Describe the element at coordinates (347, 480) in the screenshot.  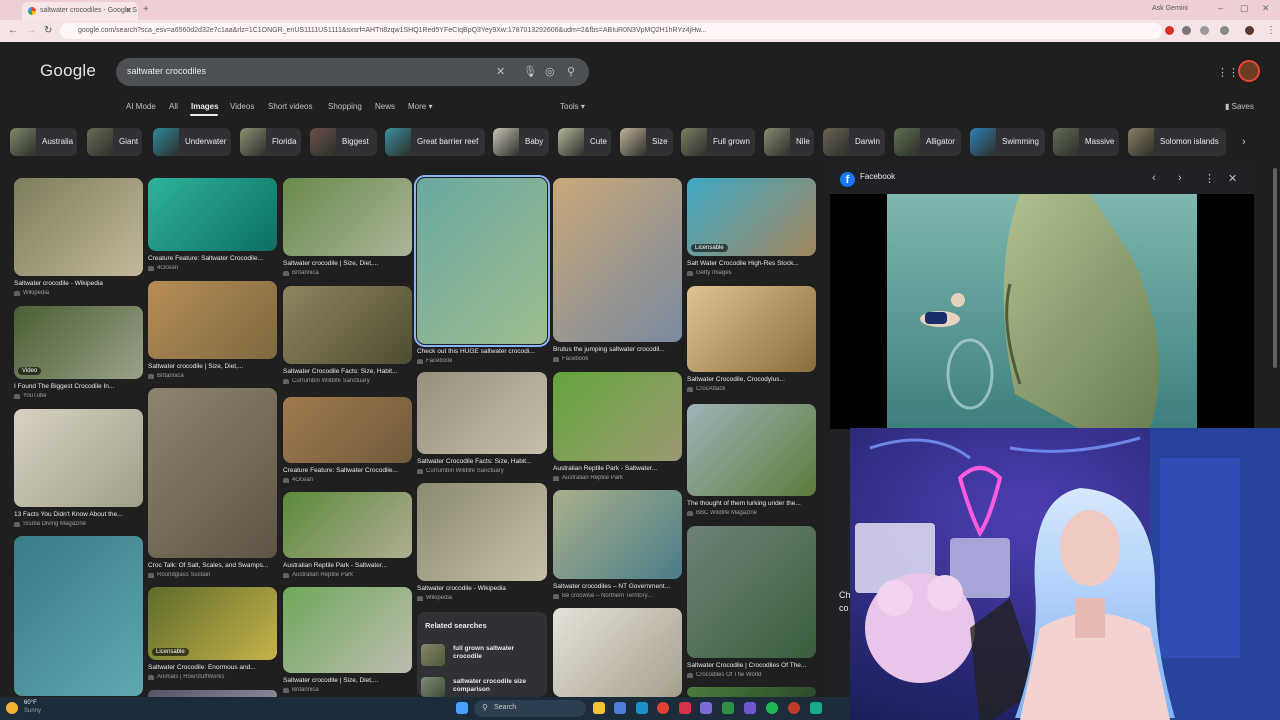
I see `result-source: 4Ocean` at that location.